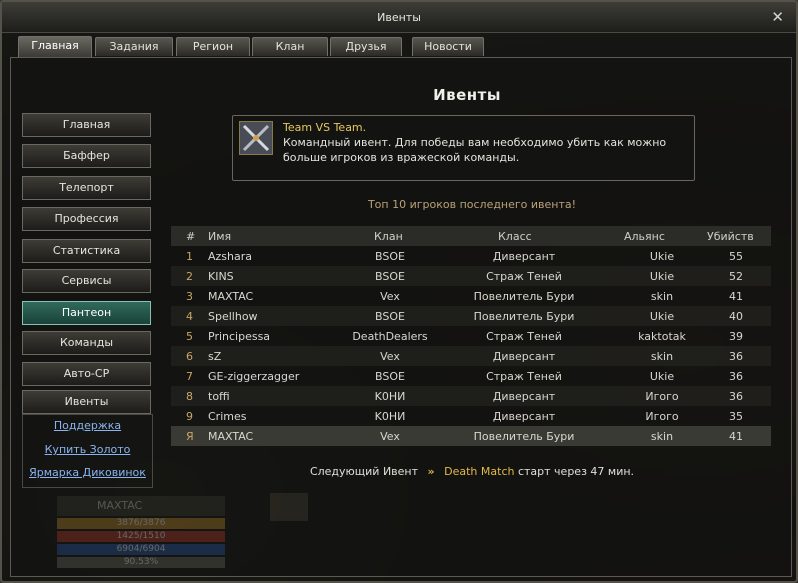 This screenshot has height=583, width=798. Describe the element at coordinates (289, 507) in the screenshot. I see `target-icon` at that location.